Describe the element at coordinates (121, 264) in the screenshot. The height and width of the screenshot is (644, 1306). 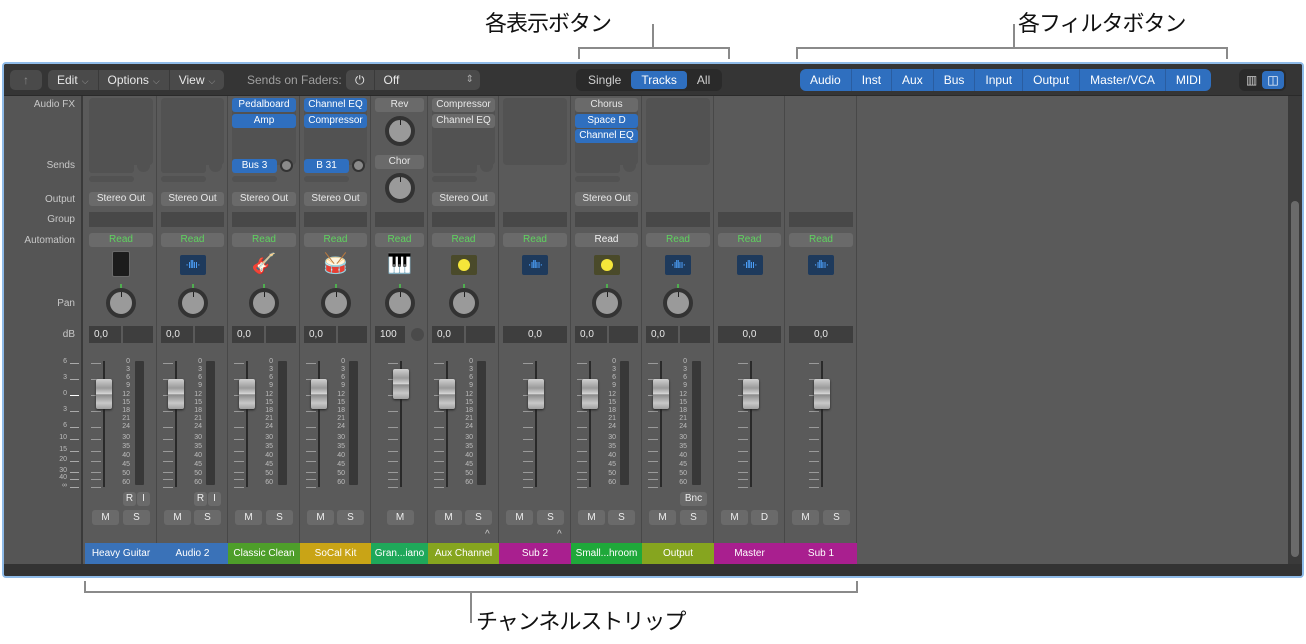
I see `amp-icon` at that location.